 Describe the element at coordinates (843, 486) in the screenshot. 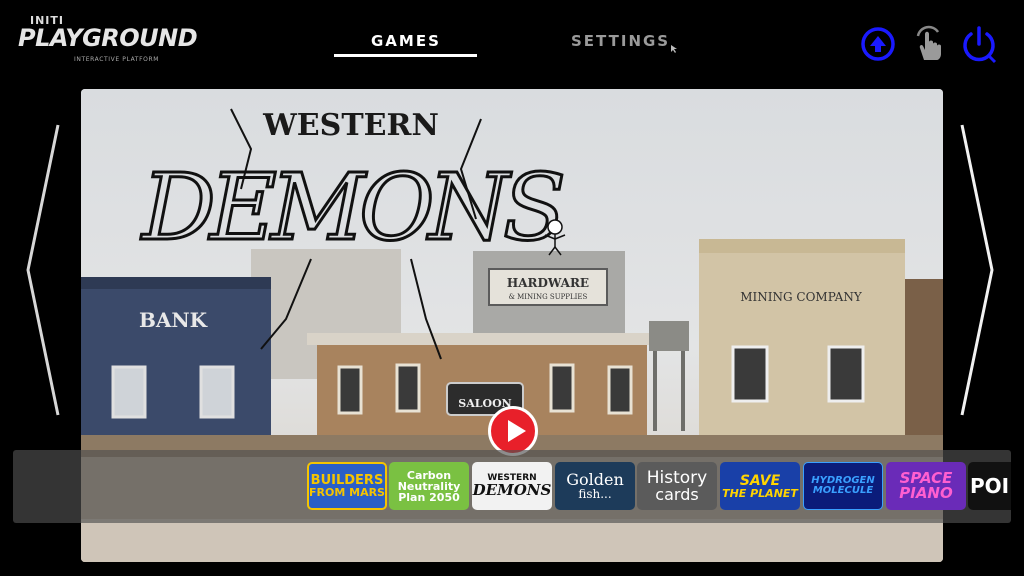

I see `game-tile-hydrogen-molecule: HYDROGEN MOLECULE` at that location.